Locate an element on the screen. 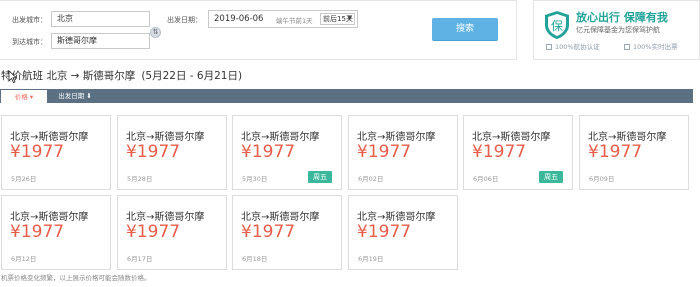 Image resolution: width=700 pixels, height=287 pixels. flight-card-date: 5月28日 is located at coordinates (140, 179).